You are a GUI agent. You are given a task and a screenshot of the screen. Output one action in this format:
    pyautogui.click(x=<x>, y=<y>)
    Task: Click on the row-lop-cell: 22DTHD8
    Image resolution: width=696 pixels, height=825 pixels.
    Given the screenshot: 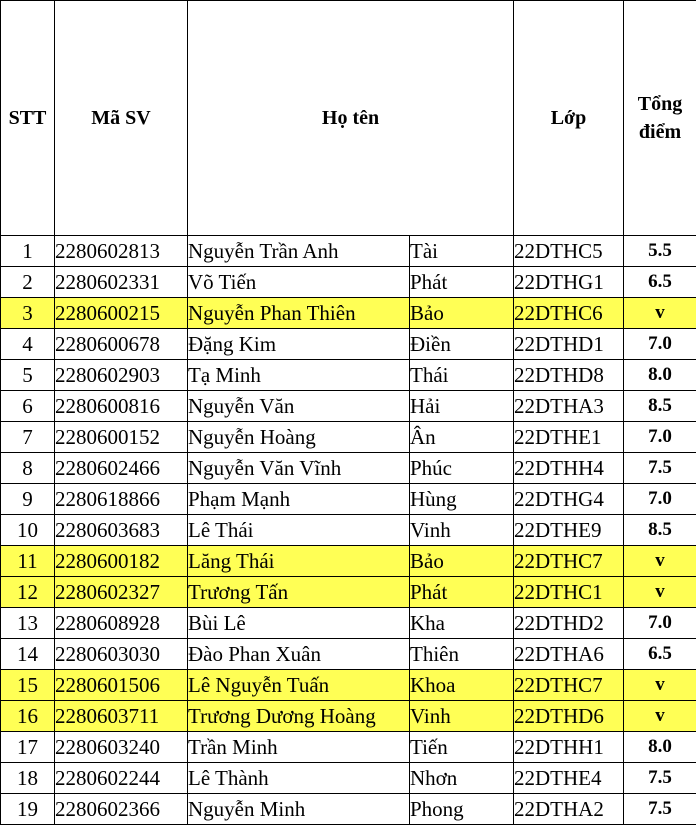 What is the action you would take?
    pyautogui.click(x=568, y=375)
    